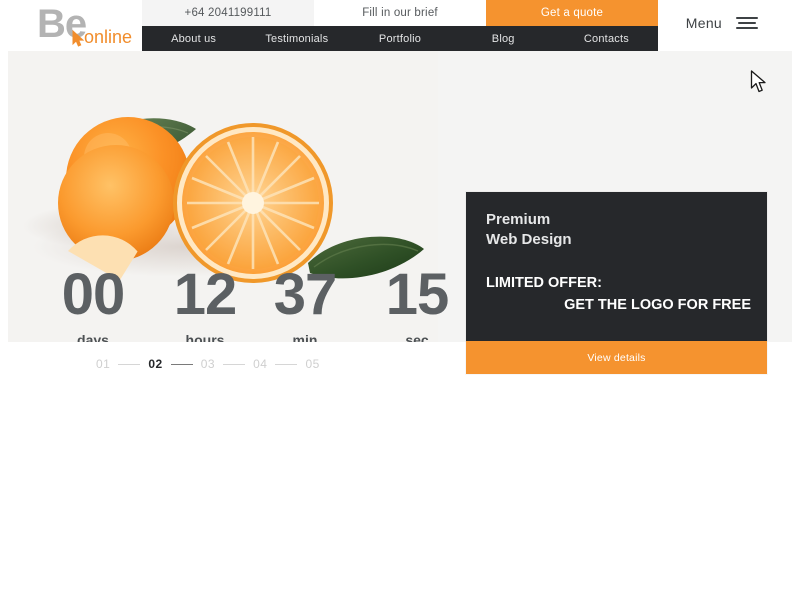  Describe the element at coordinates (703, 23) in the screenshot. I see `menu-label: Menu` at that location.